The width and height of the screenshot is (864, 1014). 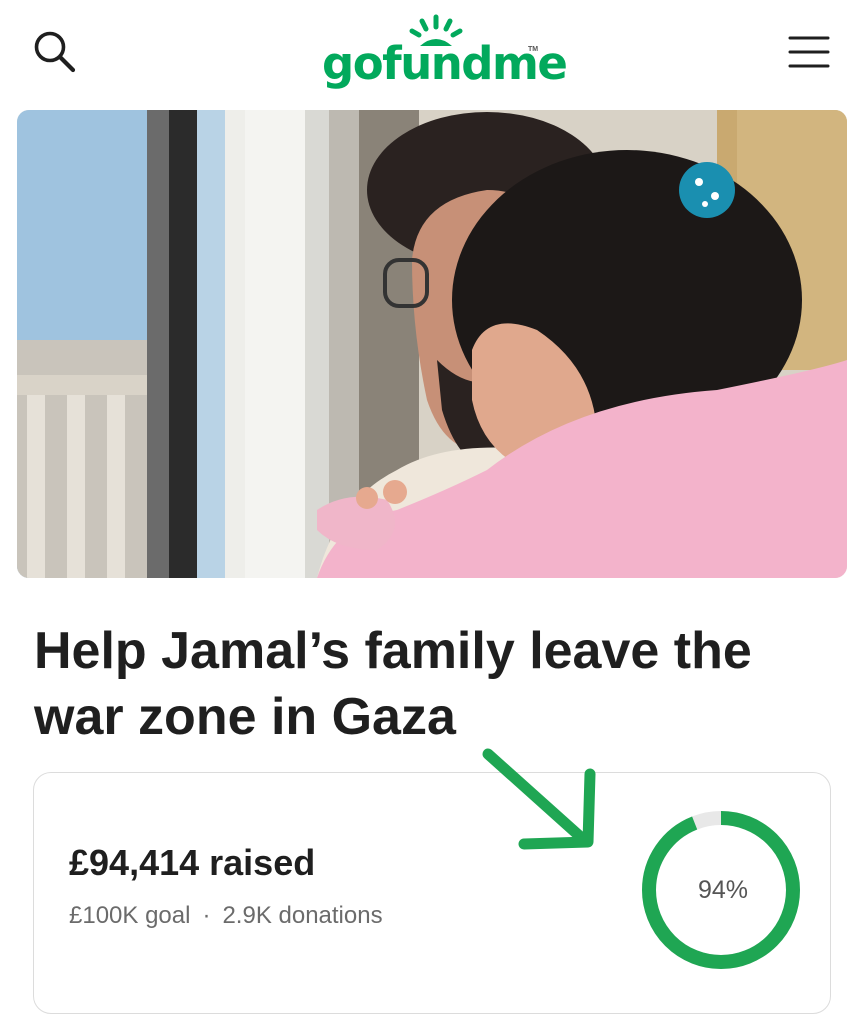 I want to click on donation-count: 2.9K donations, so click(x=302, y=915).